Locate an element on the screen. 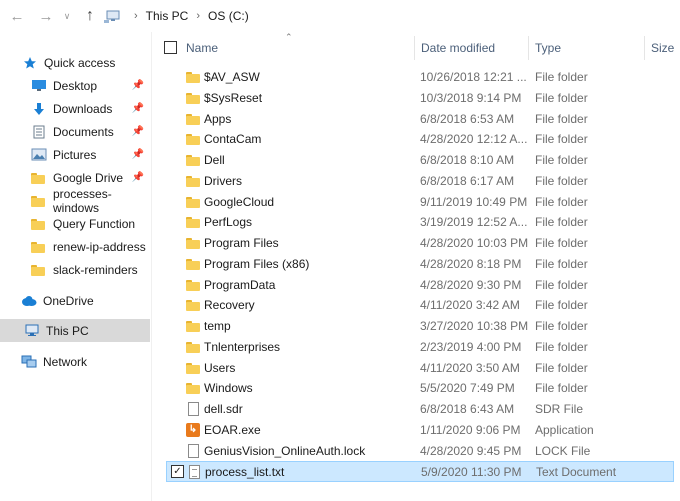  file-row: Recovery 4/11/2020 3:42 AM File folder is located at coordinates (420, 305).